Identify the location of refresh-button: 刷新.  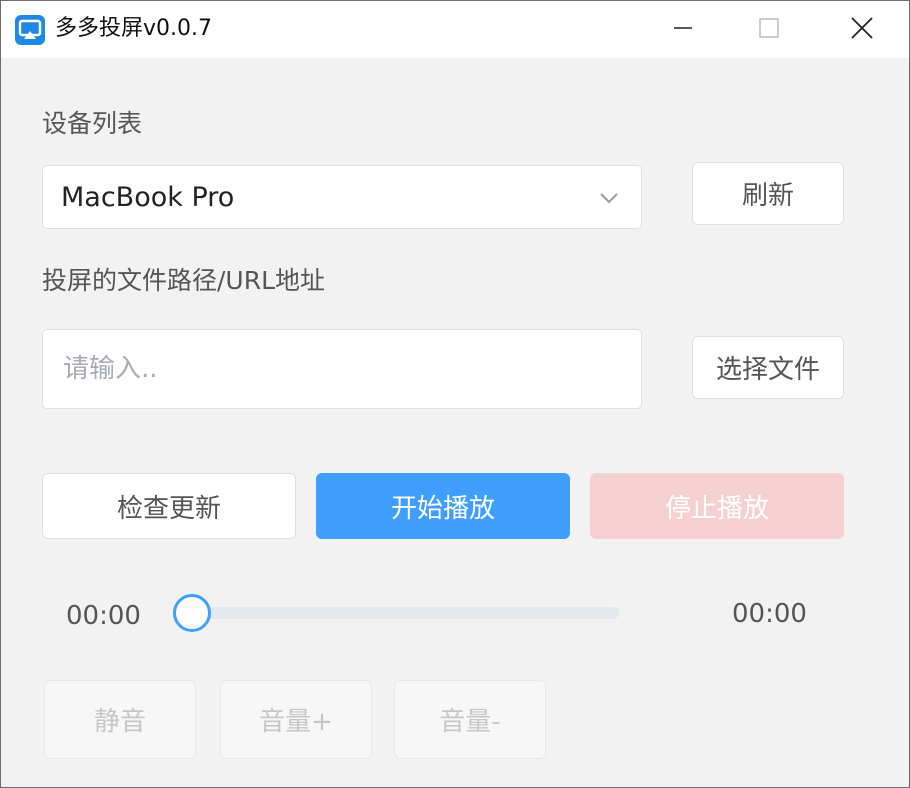
(768, 193).